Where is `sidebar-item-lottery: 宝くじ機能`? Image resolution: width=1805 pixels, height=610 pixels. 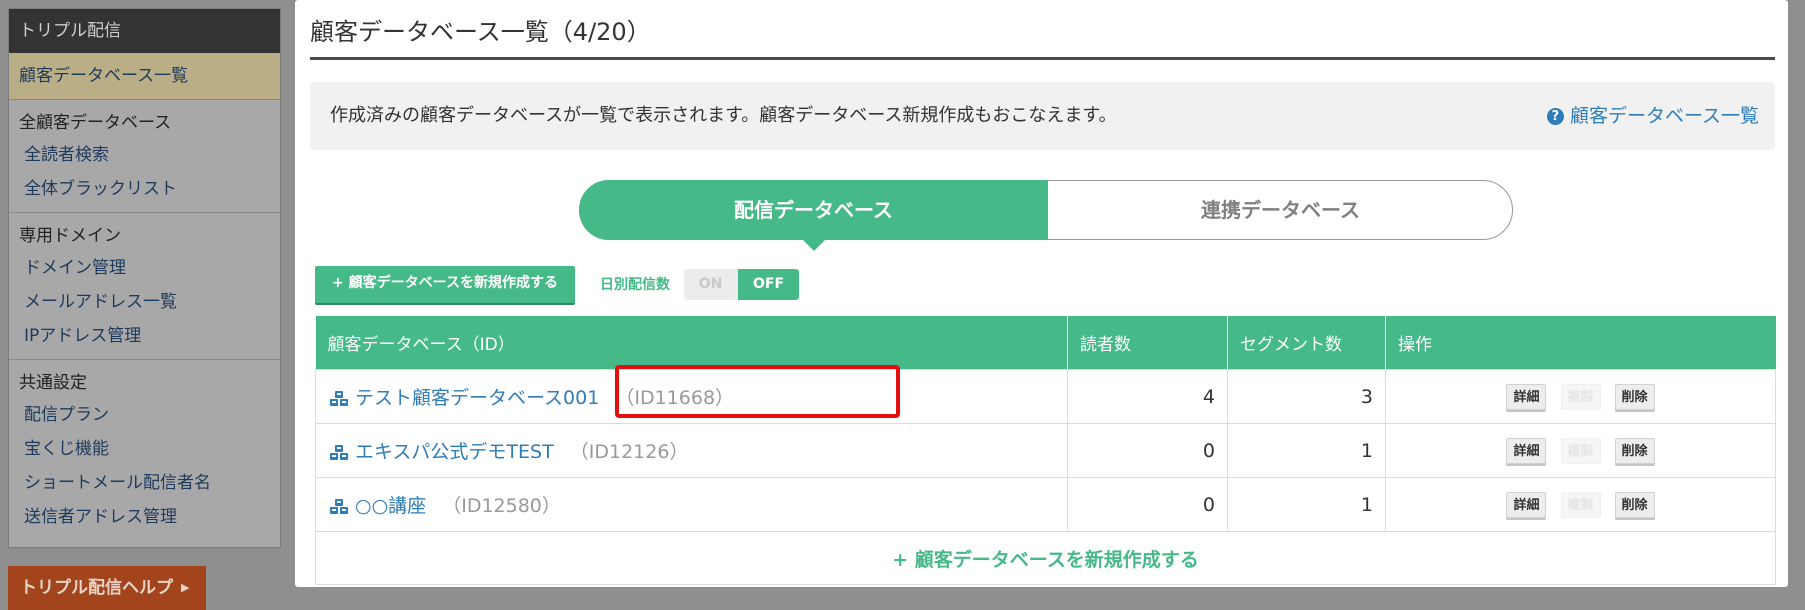
sidebar-item-lottery: 宝くじ機能 is located at coordinates (144, 449).